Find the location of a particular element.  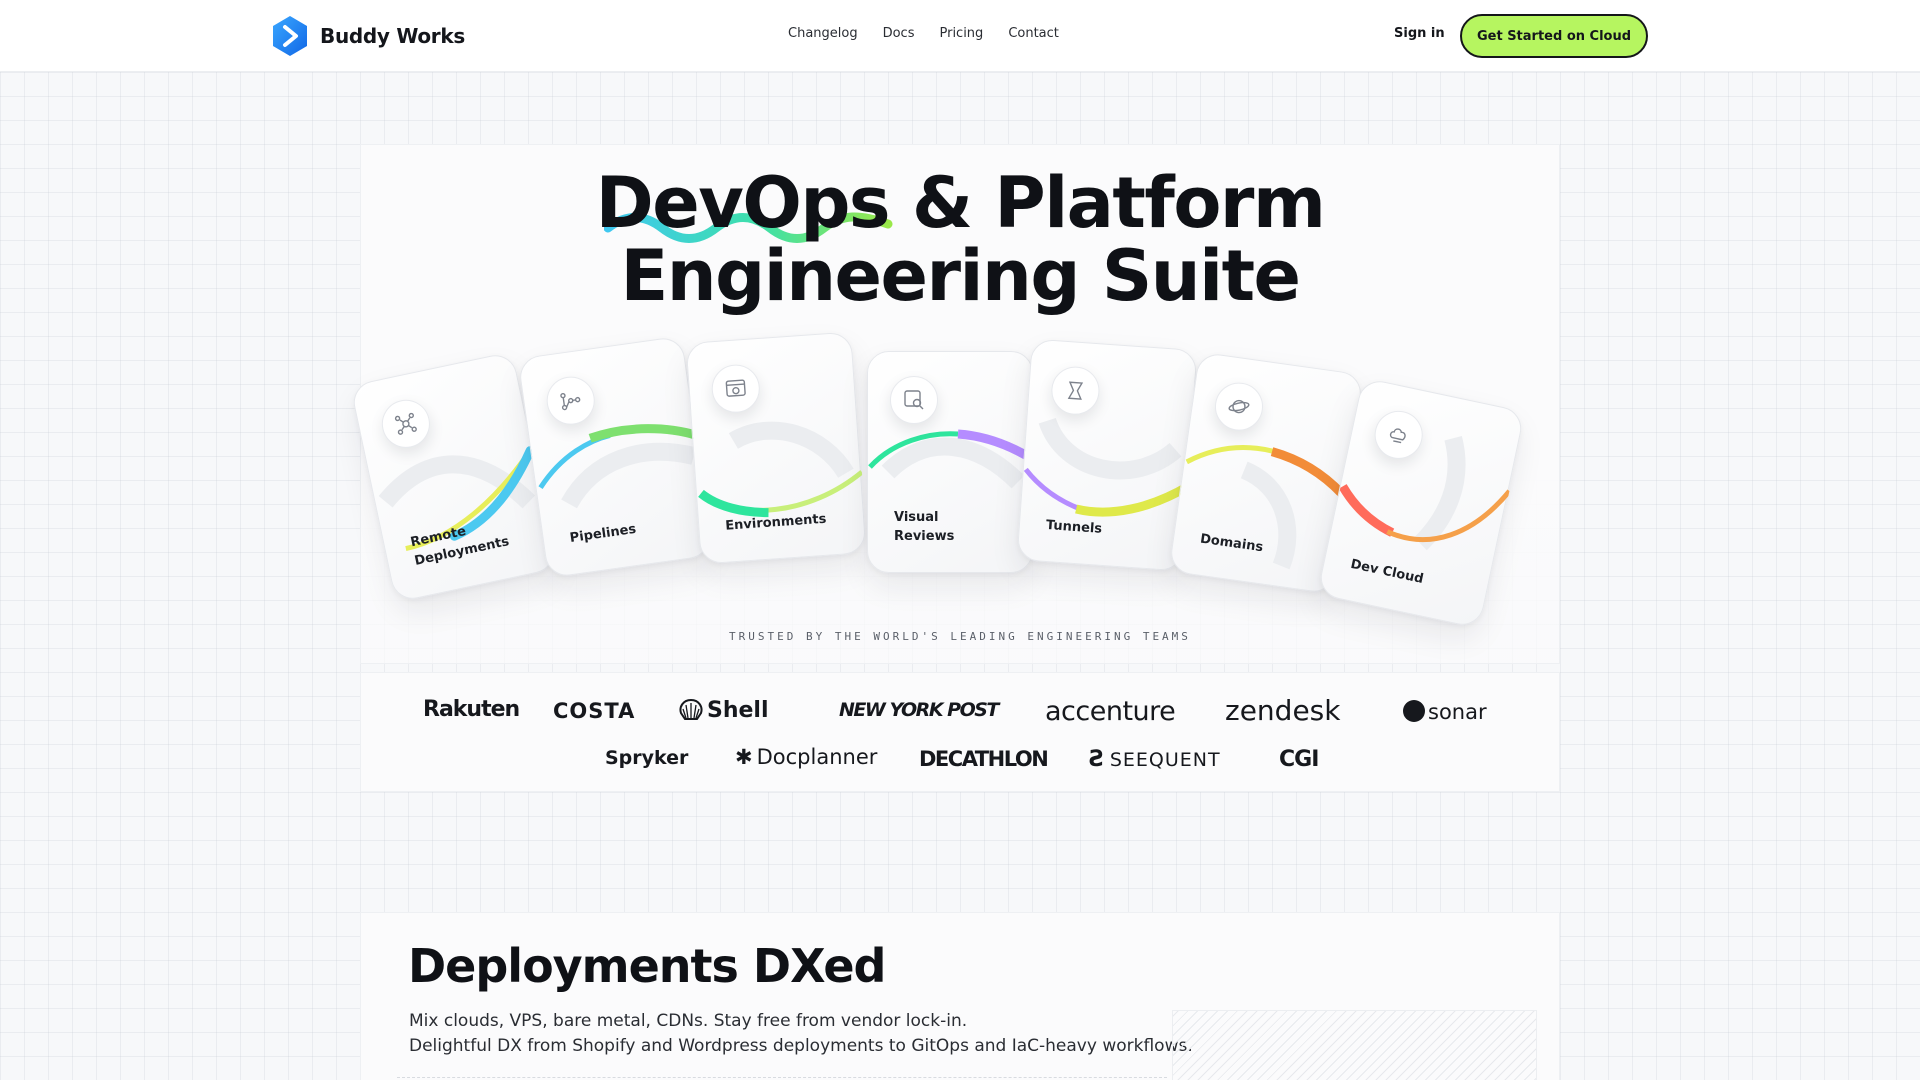

nav-docs: Docs is located at coordinates (899, 33).